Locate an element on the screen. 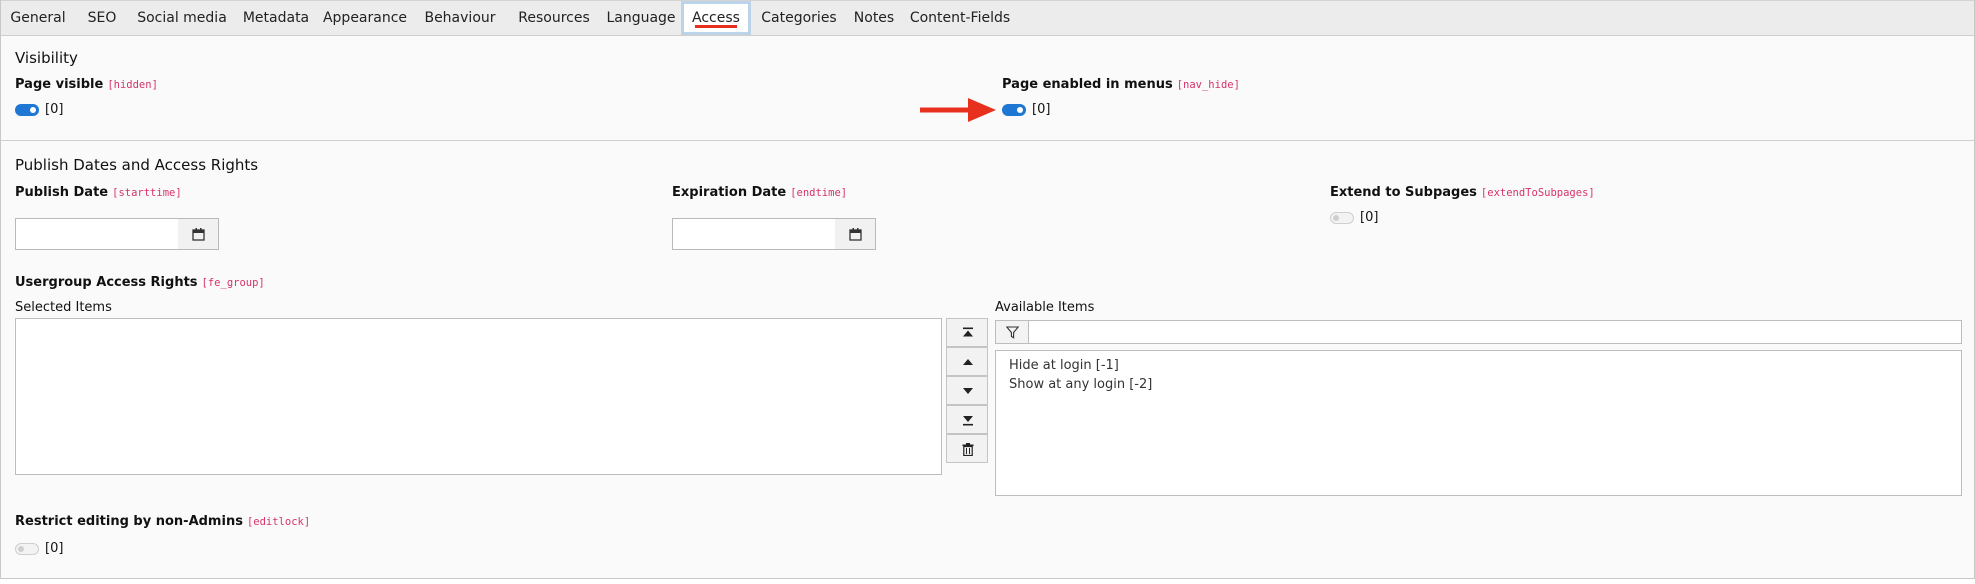  page-visible-toggle is located at coordinates (27, 110).